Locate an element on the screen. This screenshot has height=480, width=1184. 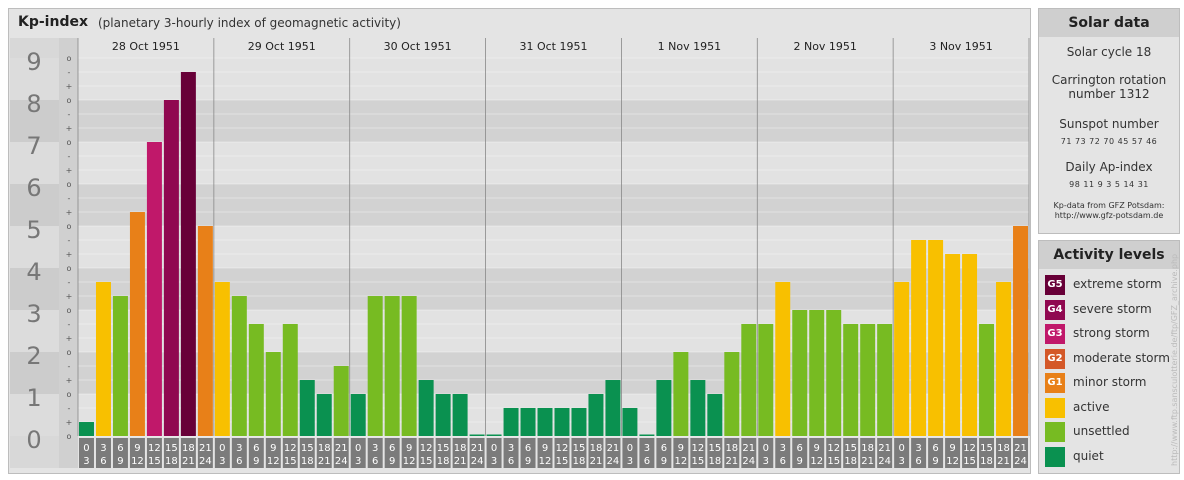
interval-end-label: 21 is located at coordinates (596, 461).